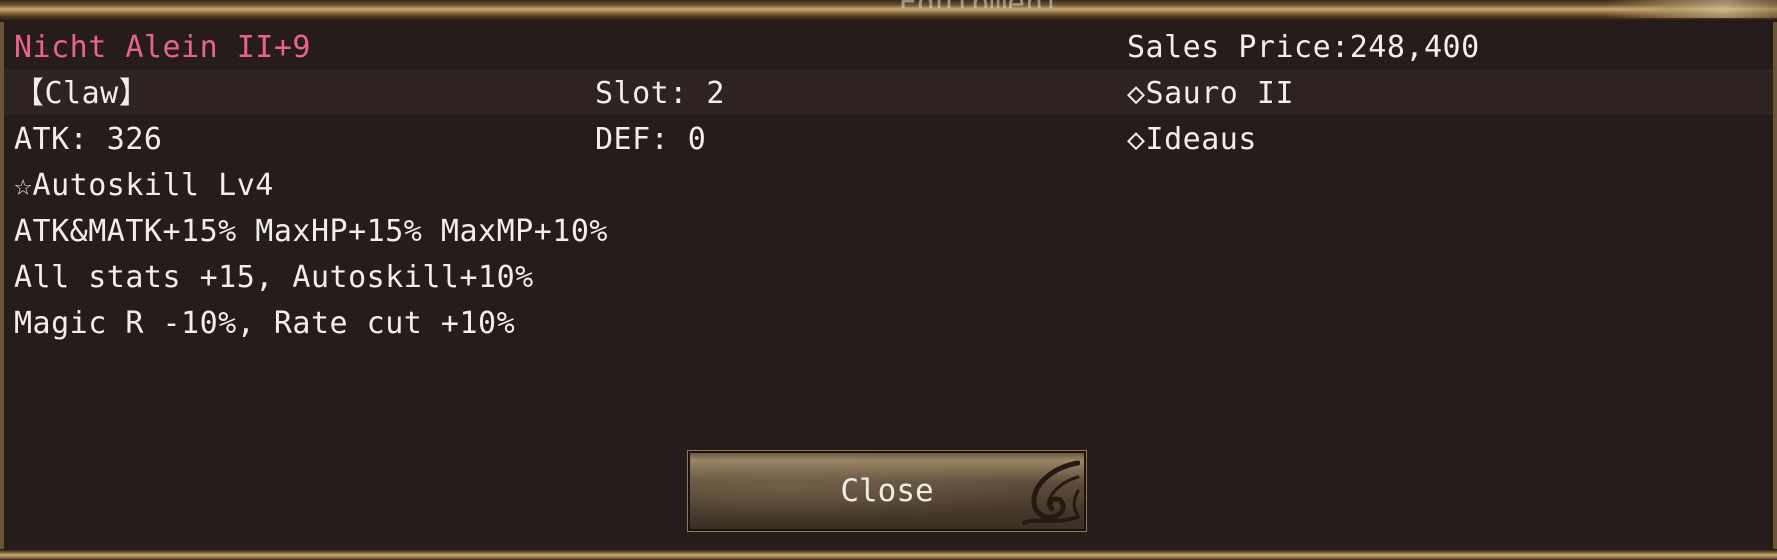 This screenshot has width=1777, height=560. What do you see at coordinates (888, 554) in the screenshot?
I see `window-frame-bottom` at bounding box center [888, 554].